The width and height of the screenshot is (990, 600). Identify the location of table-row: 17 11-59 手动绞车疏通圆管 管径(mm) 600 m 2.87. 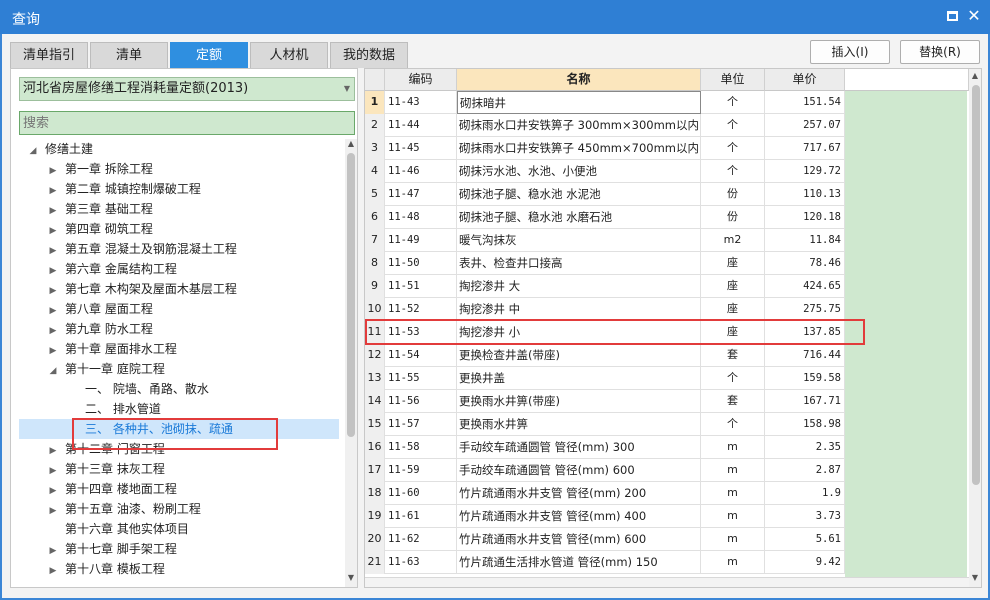
(605, 470).